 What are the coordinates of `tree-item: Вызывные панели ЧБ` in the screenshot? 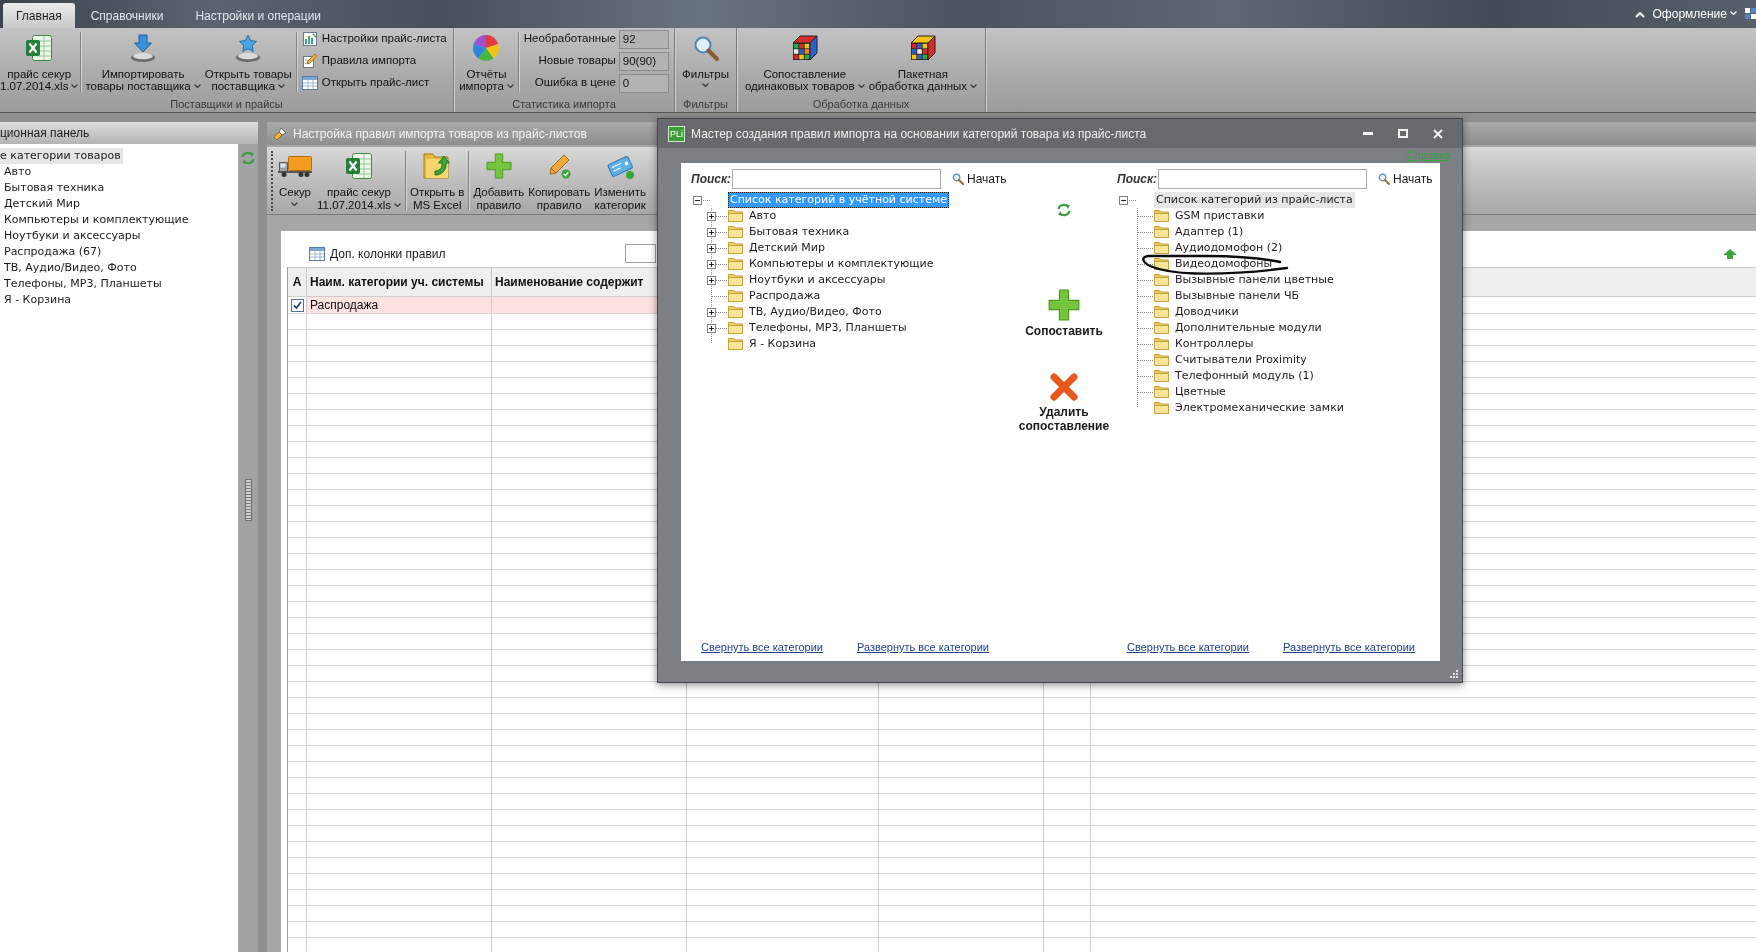 It's located at (1237, 296).